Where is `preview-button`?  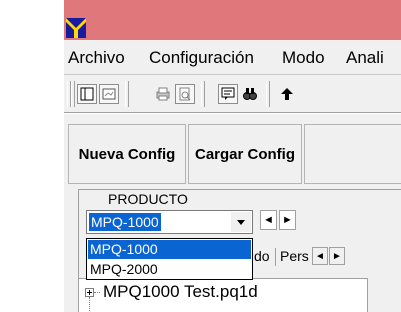 preview-button is located at coordinates (109, 94).